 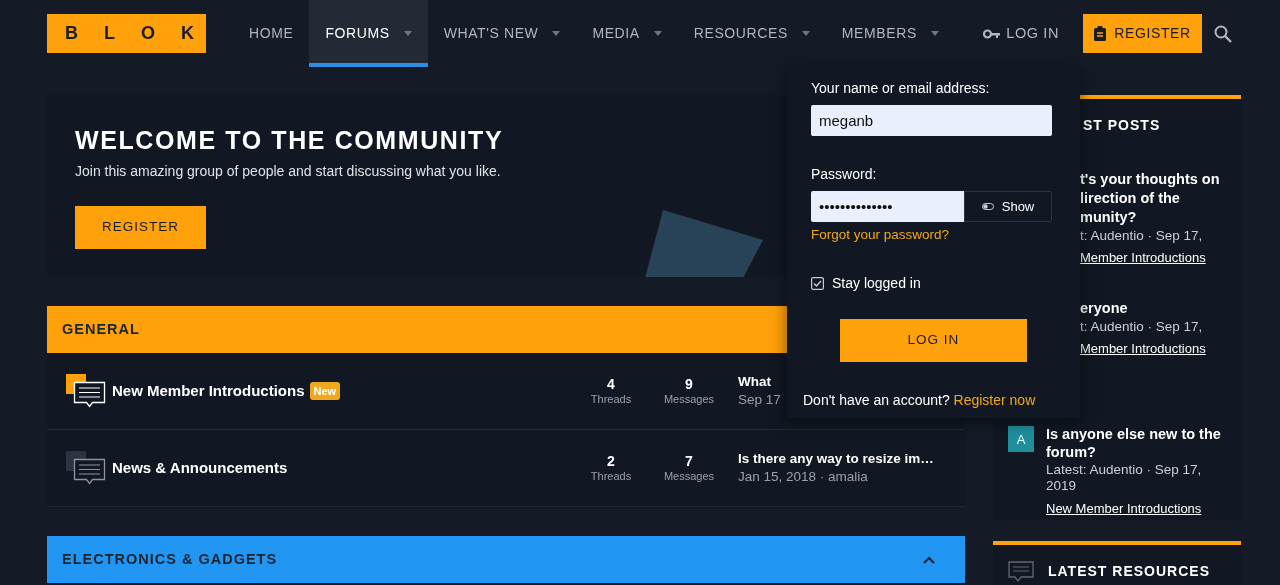 What do you see at coordinates (325, 391) in the screenshot?
I see `new-label: New` at bounding box center [325, 391].